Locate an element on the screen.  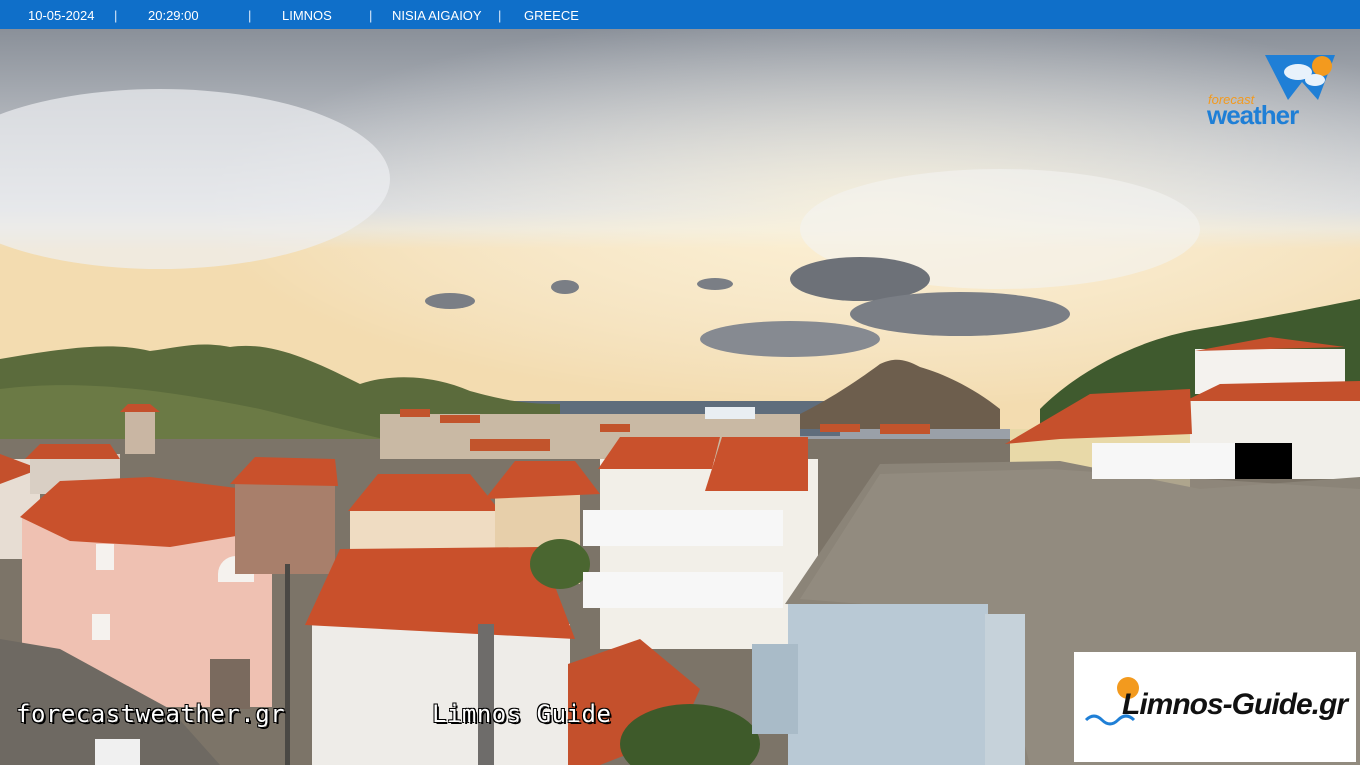
logo-text-big: weather is located at coordinates (1253, 115).